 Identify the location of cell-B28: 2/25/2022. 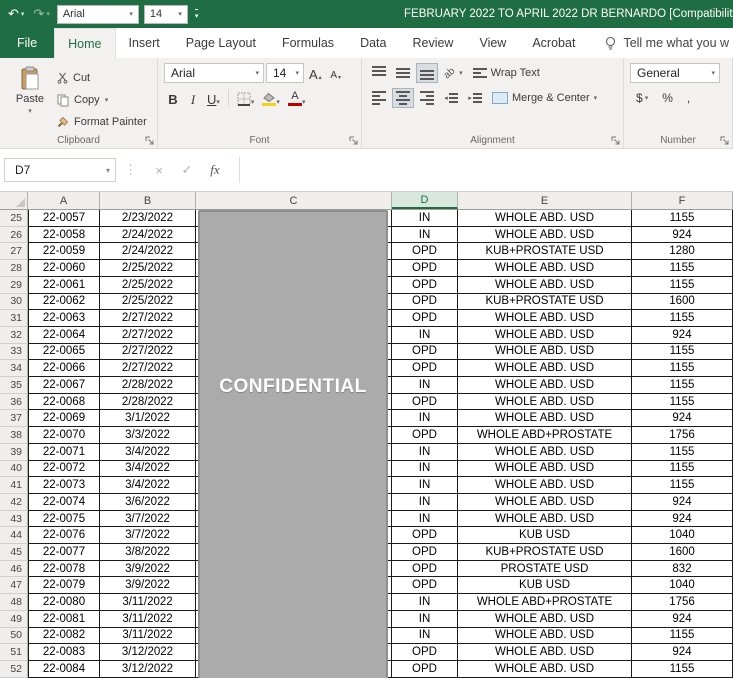
(148, 268).